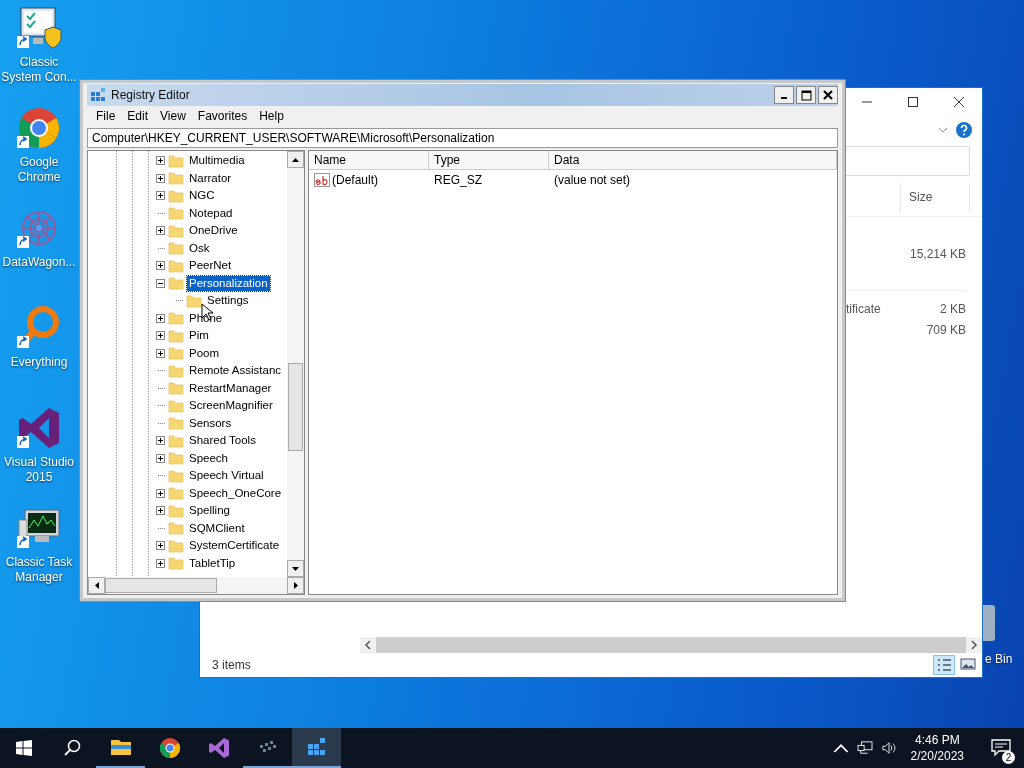 This screenshot has width=1024, height=768. Describe the element at coordinates (217, 161) in the screenshot. I see `tree-item: Multimedia` at that location.